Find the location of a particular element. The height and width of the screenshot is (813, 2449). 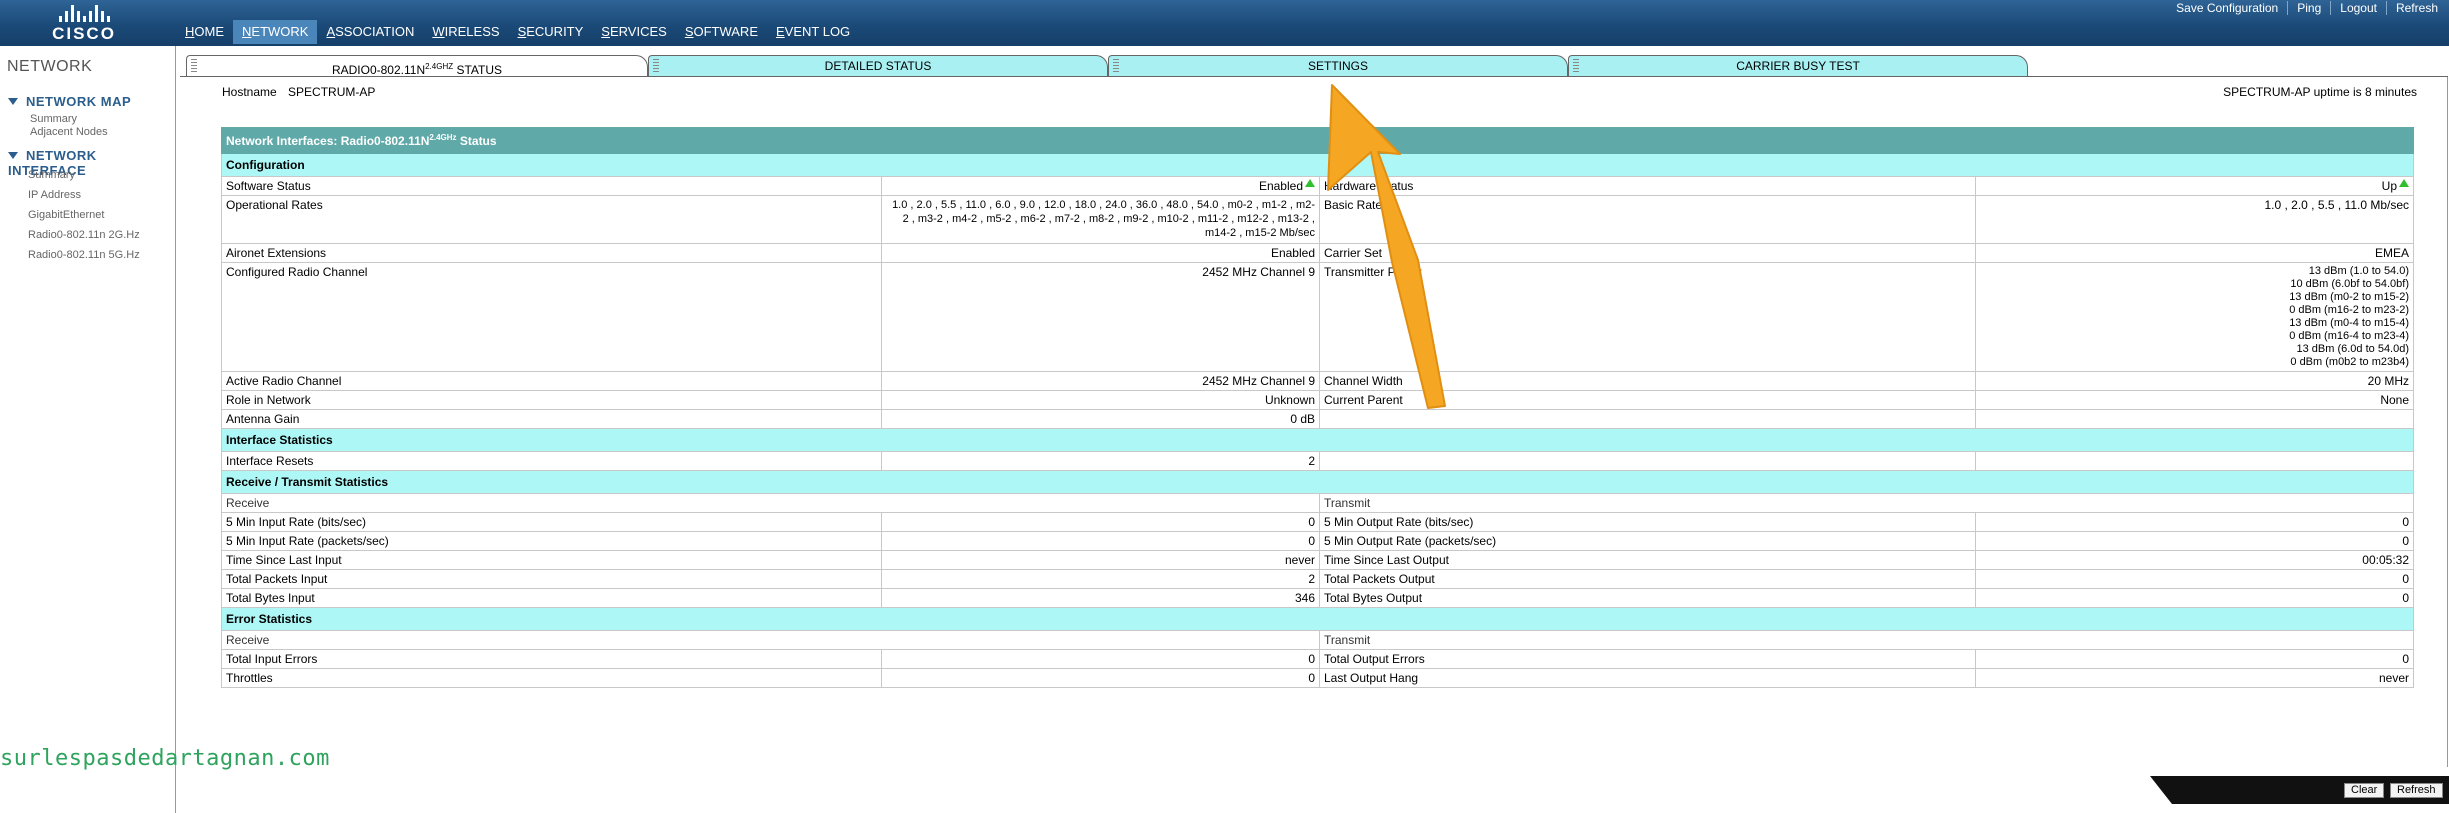

tab-settings: SETTINGS is located at coordinates (1338, 66).